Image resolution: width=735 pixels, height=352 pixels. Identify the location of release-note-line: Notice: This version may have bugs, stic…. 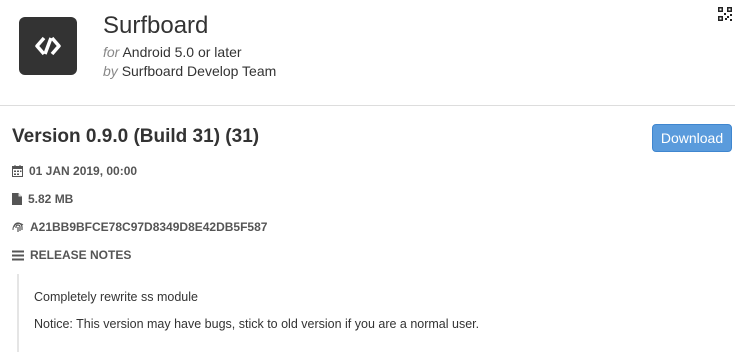
(257, 324).